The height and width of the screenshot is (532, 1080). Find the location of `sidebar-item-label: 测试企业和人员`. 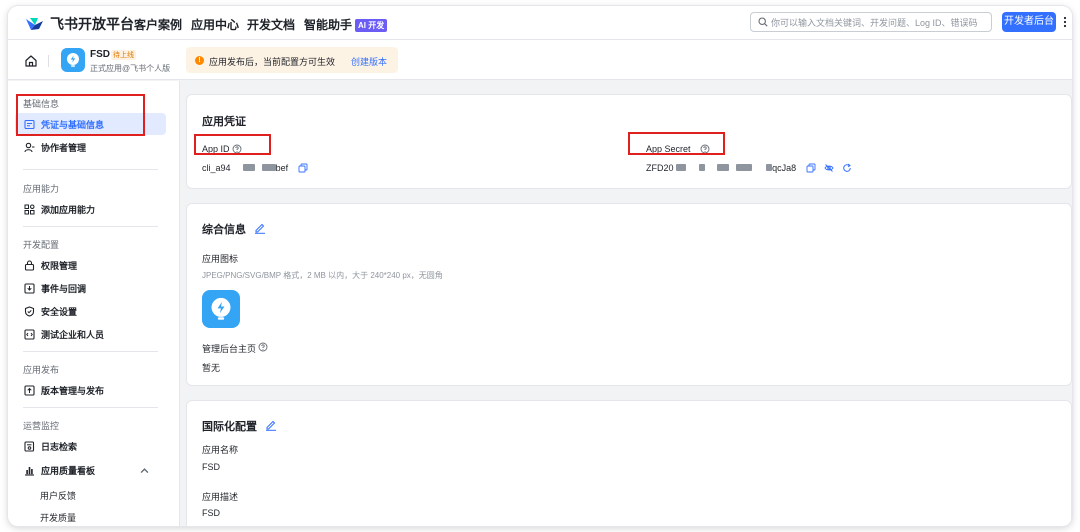

sidebar-item-label: 测试企业和人员 is located at coordinates (73, 334).